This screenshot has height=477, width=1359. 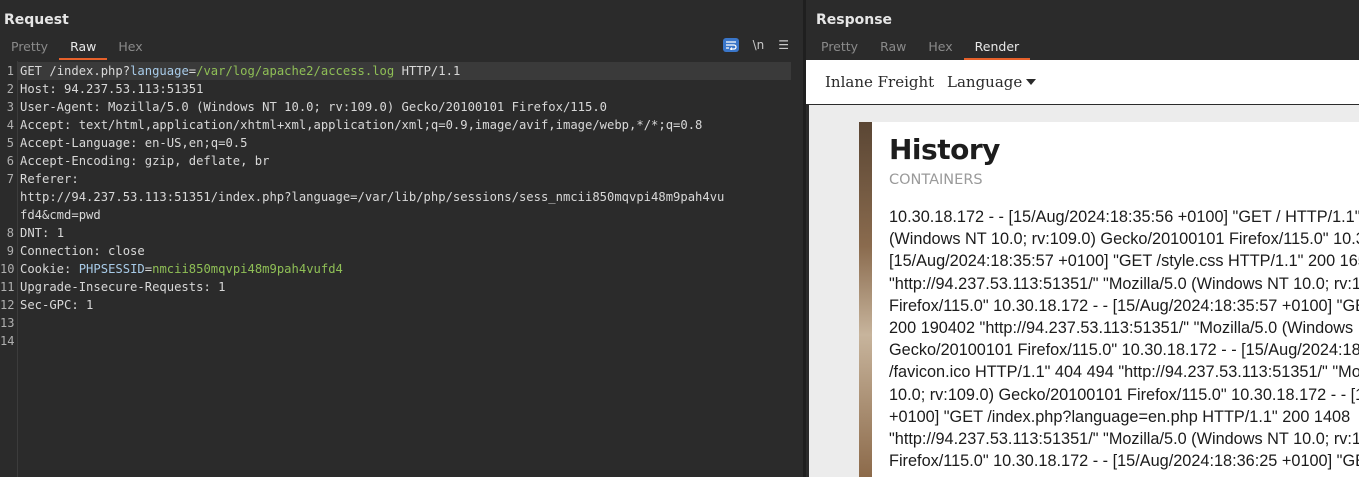 I want to click on line-number: 10, so click(x=7, y=269).